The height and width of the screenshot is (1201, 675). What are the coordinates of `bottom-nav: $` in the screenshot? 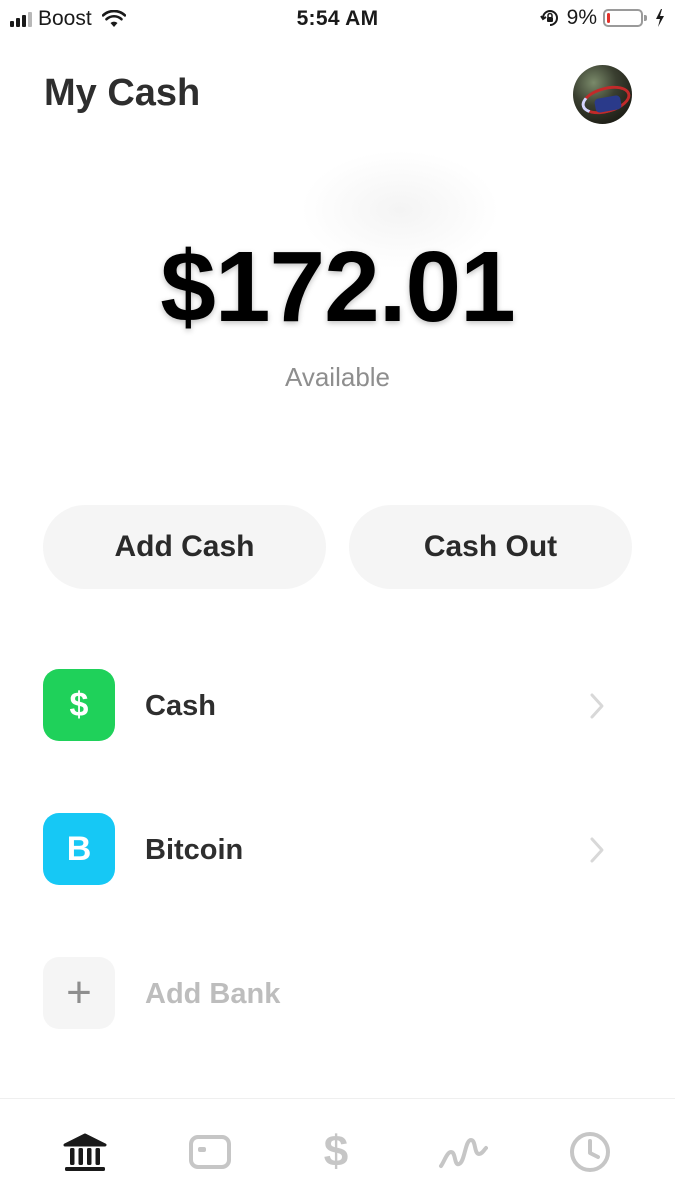 It's located at (337, 1149).